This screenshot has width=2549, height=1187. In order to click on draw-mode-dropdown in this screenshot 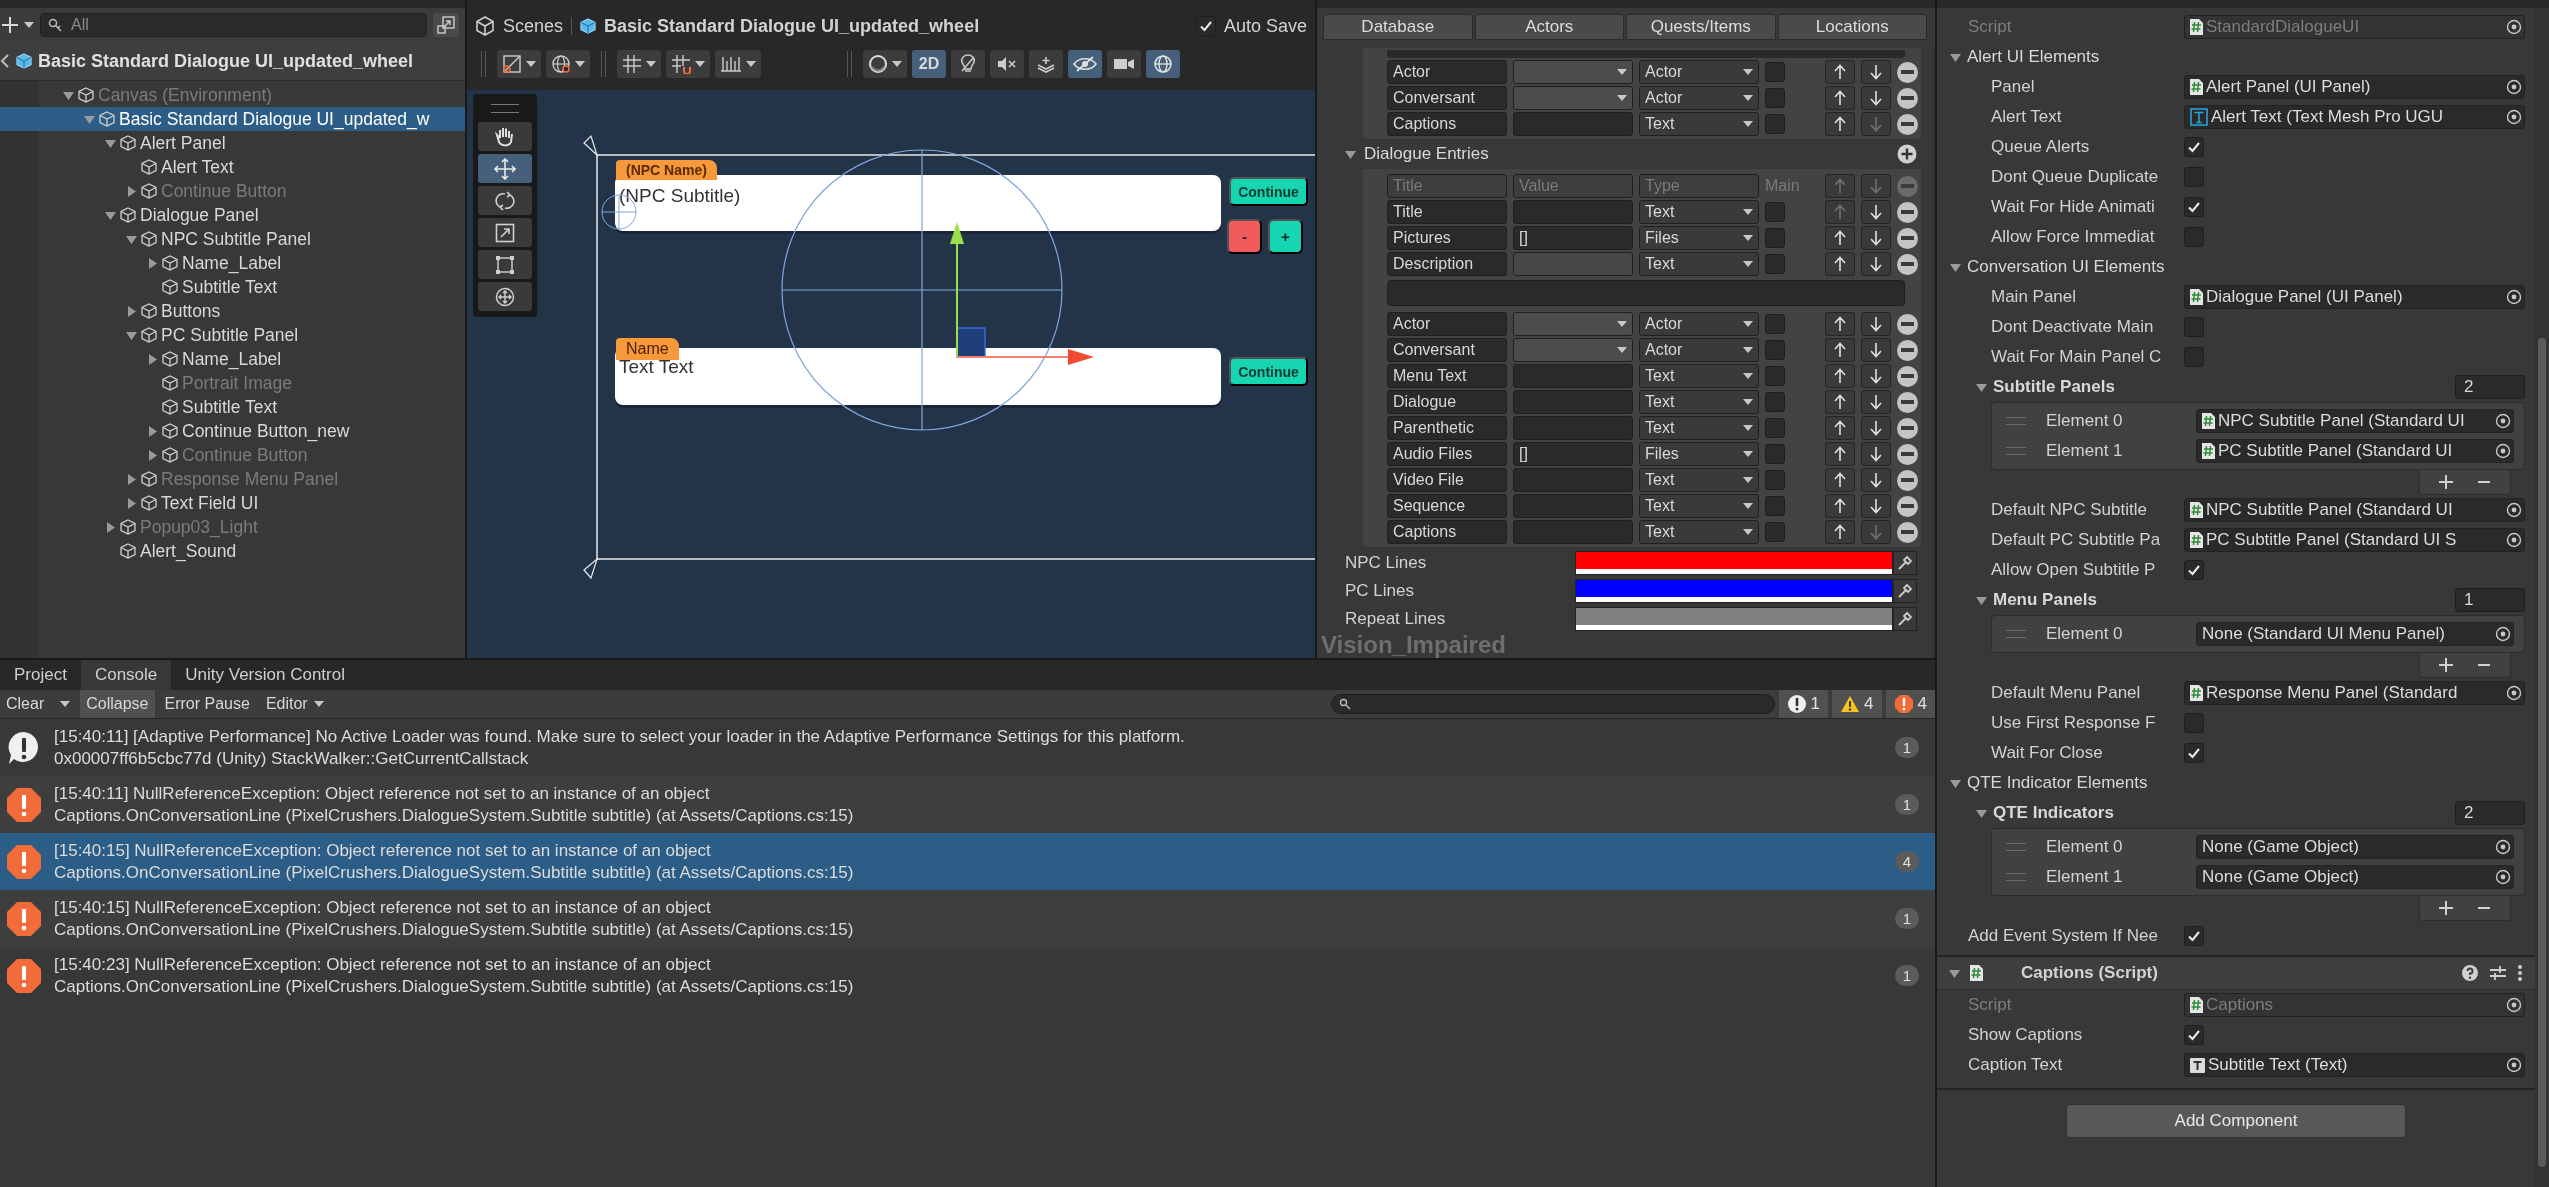, I will do `click(519, 64)`.